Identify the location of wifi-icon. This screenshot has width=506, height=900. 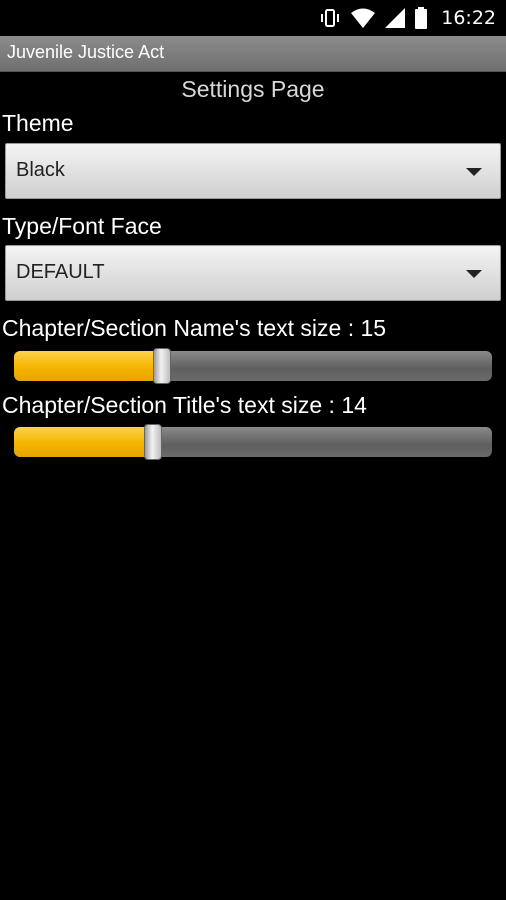
(363, 18).